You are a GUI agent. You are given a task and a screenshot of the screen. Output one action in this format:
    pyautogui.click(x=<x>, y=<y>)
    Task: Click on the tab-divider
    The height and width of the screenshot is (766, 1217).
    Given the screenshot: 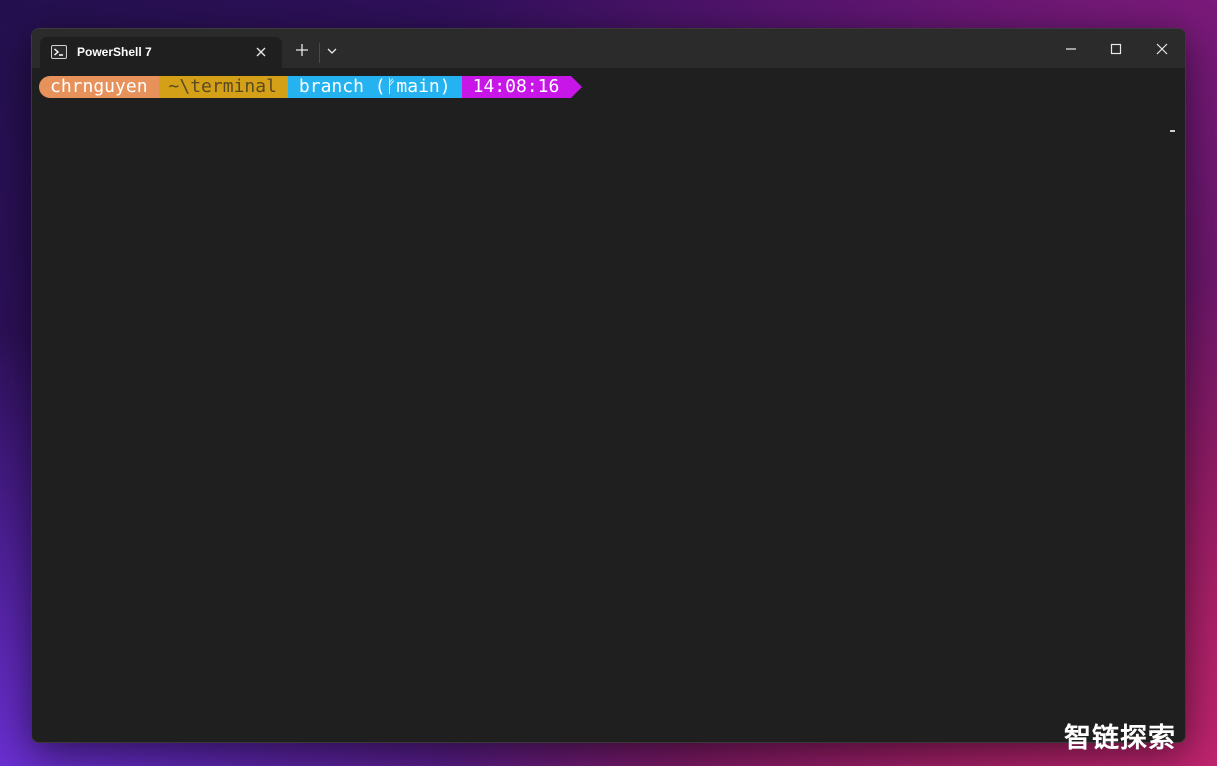 What is the action you would take?
    pyautogui.click(x=319, y=53)
    